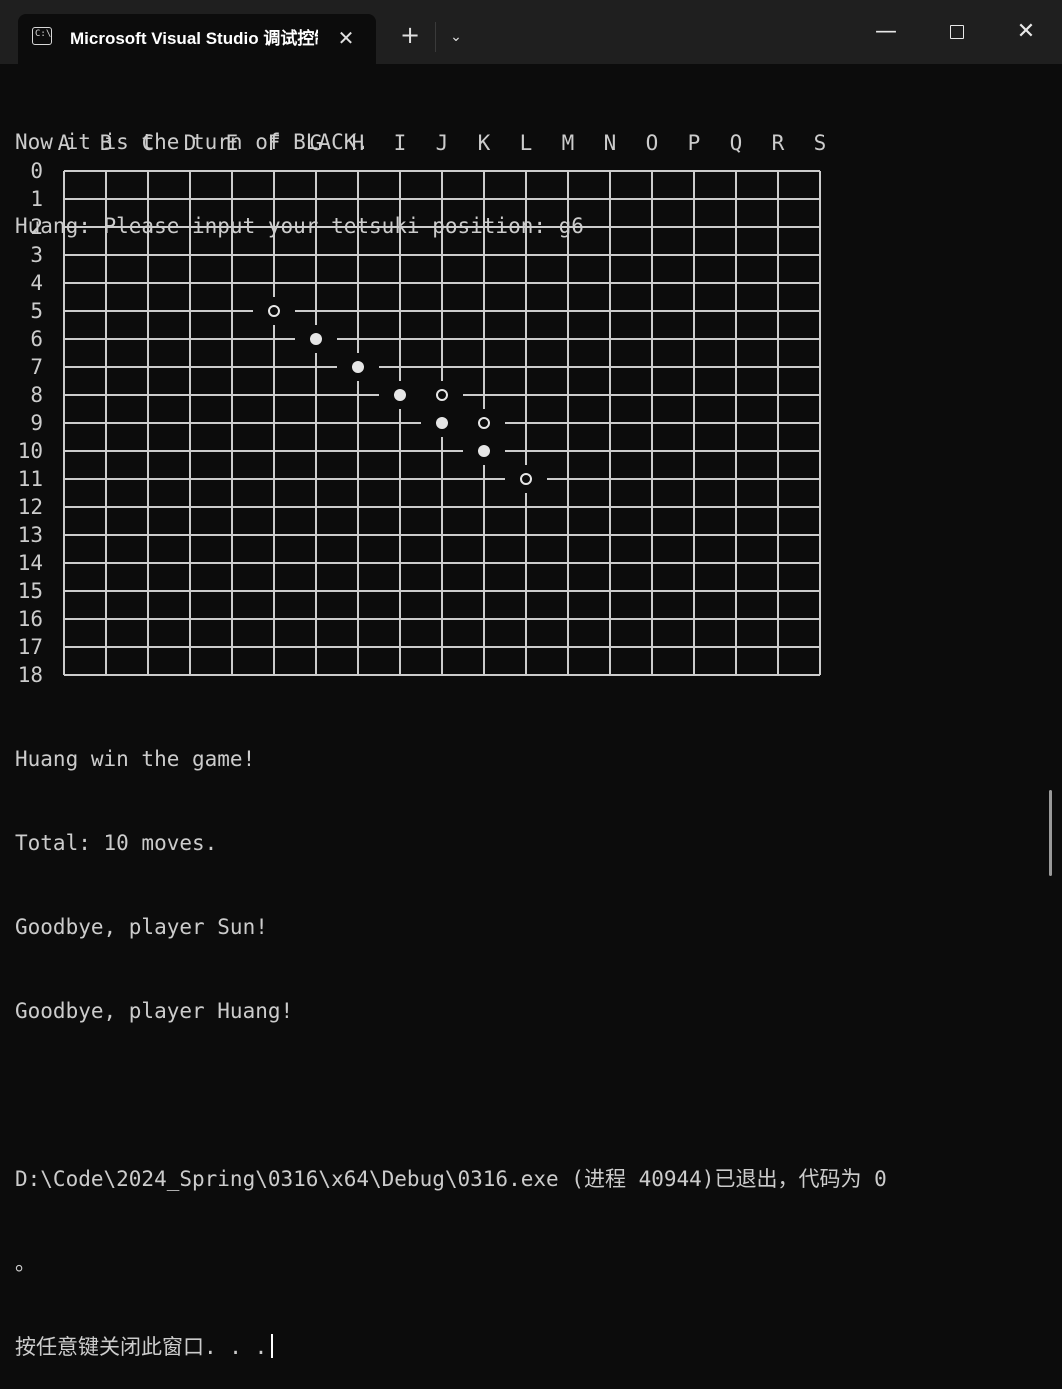  I want to click on console-line: 。, so click(25, 1263).